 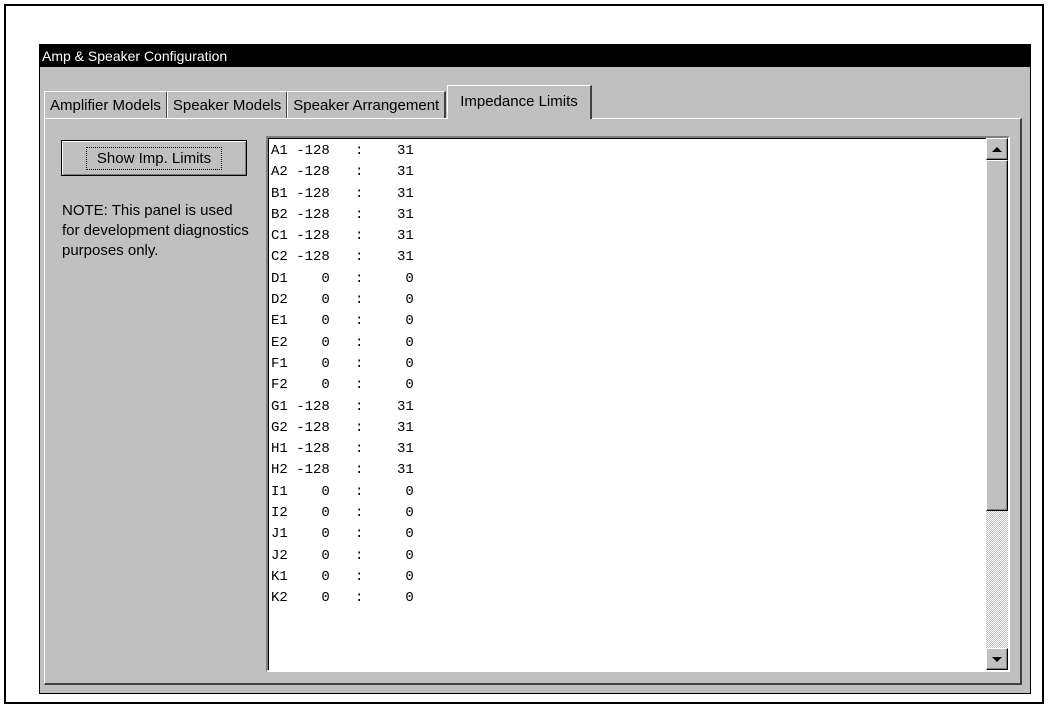 I want to click on list-item: H1 -128 : 31, so click(x=342, y=449).